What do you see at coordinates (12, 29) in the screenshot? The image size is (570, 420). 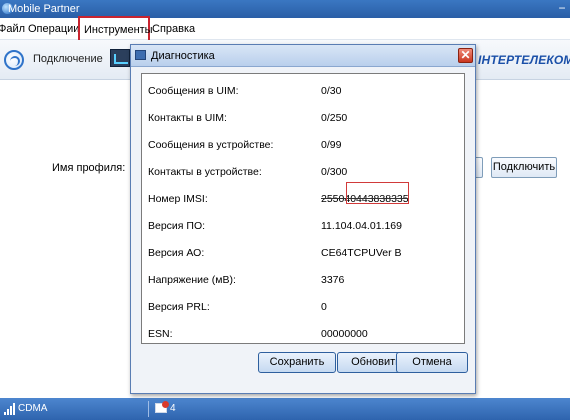 I see `menu-file: Файл` at bounding box center [12, 29].